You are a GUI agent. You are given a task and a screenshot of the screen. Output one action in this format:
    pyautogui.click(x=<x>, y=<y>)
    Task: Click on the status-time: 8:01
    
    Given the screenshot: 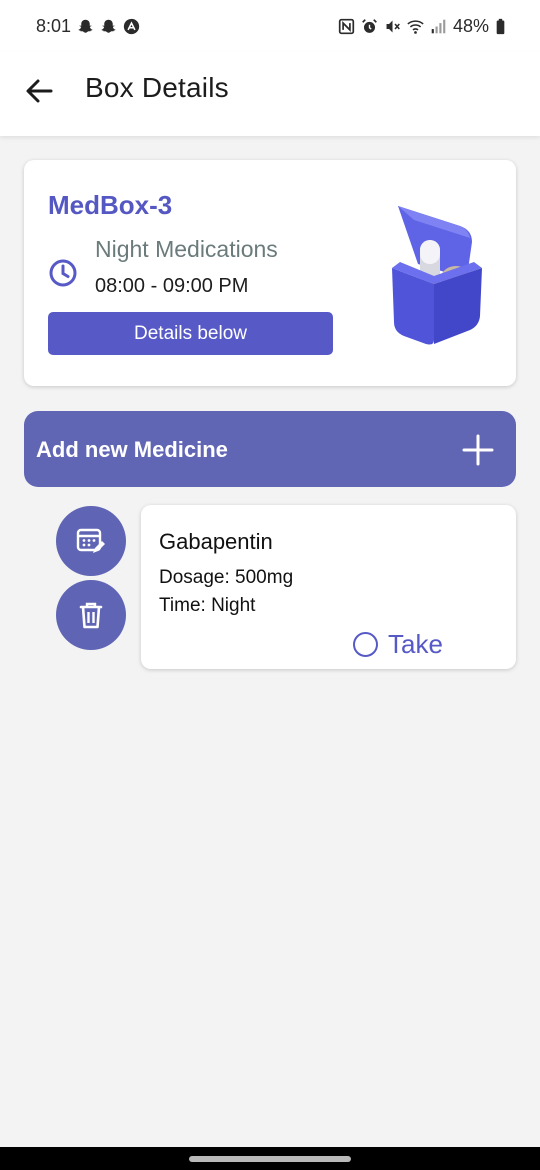 What is the action you would take?
    pyautogui.click(x=54, y=25)
    